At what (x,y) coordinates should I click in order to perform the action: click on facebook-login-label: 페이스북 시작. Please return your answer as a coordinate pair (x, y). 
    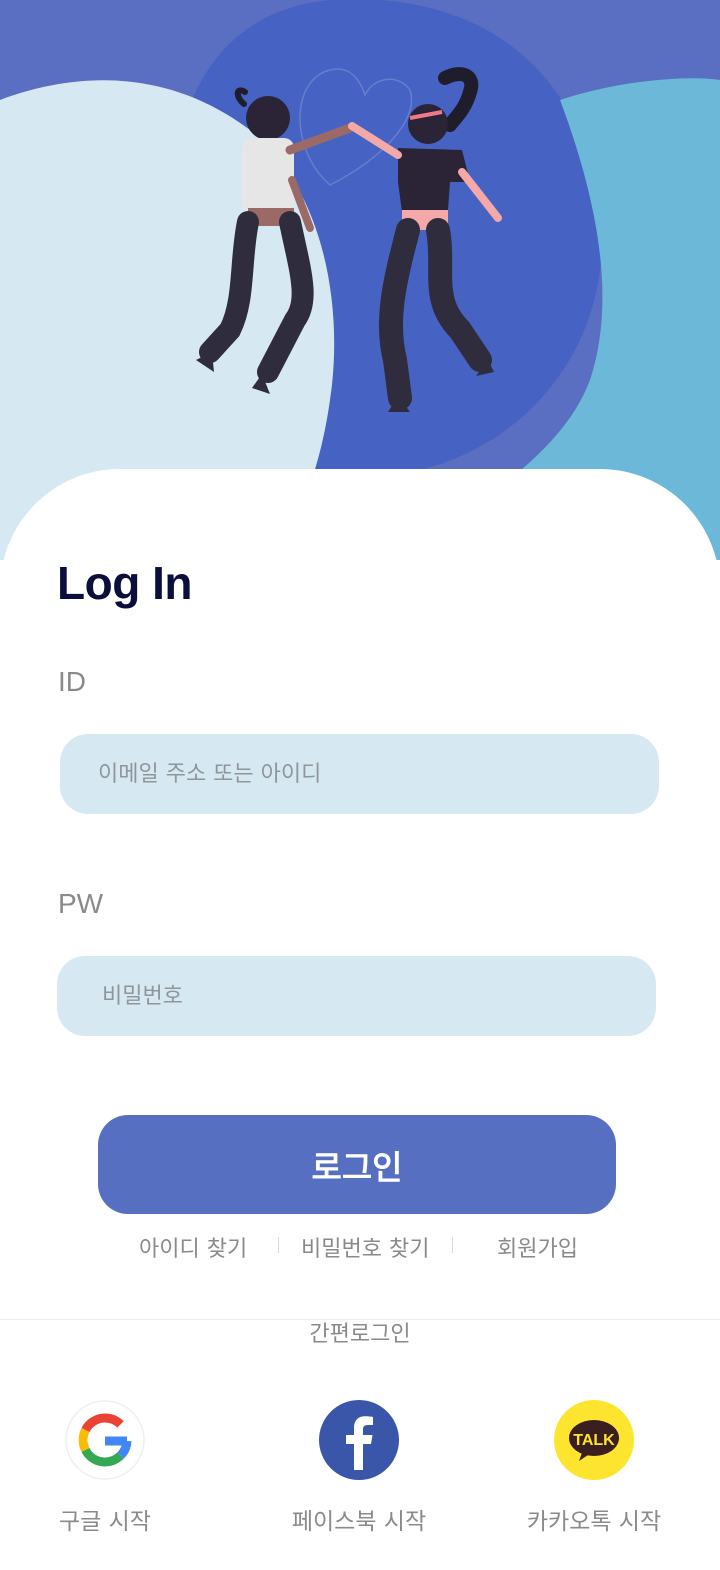
    Looking at the image, I should click on (359, 1522).